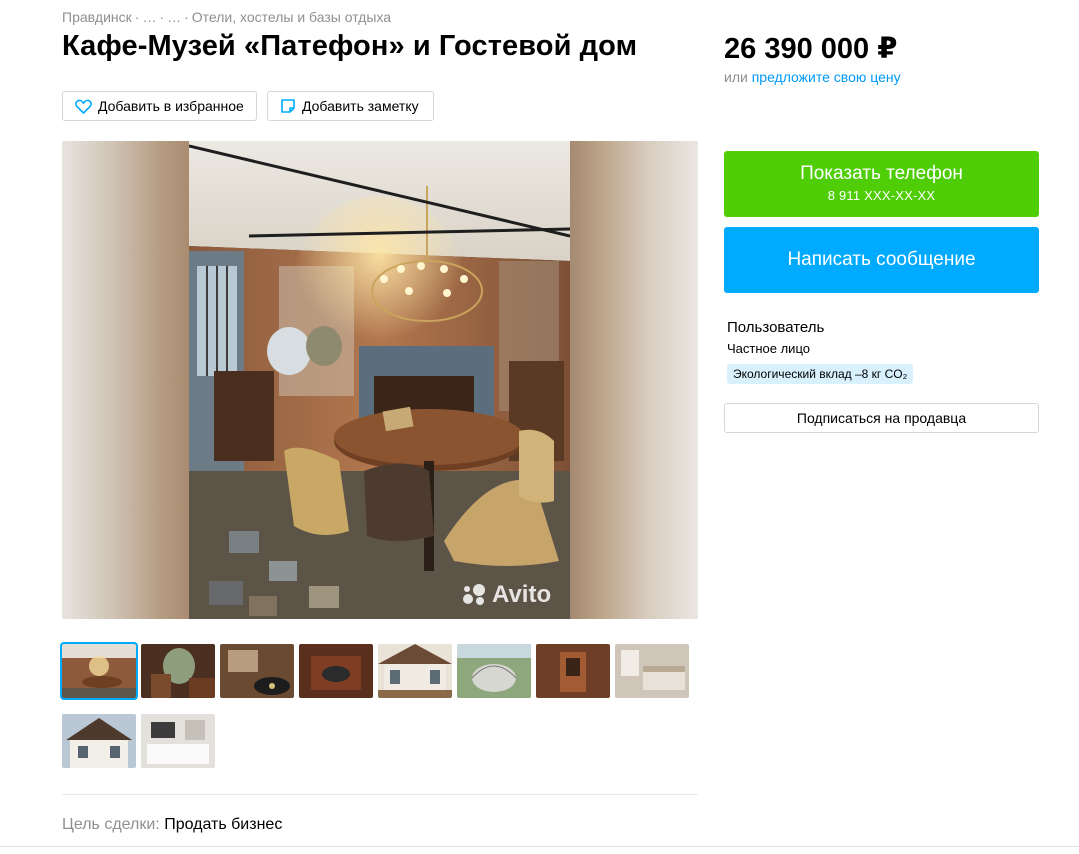  Describe the element at coordinates (97, 17) in the screenshot. I see `breadcrumb-city: Правдинск` at that location.